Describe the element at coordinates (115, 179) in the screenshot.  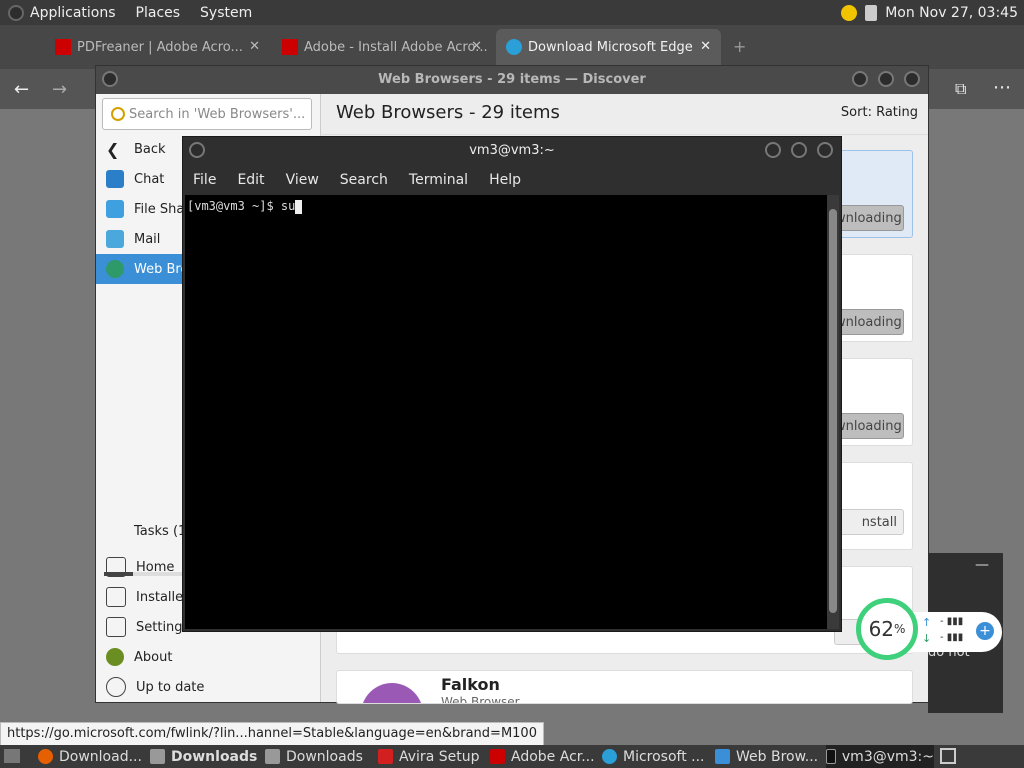
I see `chat-icon` at that location.